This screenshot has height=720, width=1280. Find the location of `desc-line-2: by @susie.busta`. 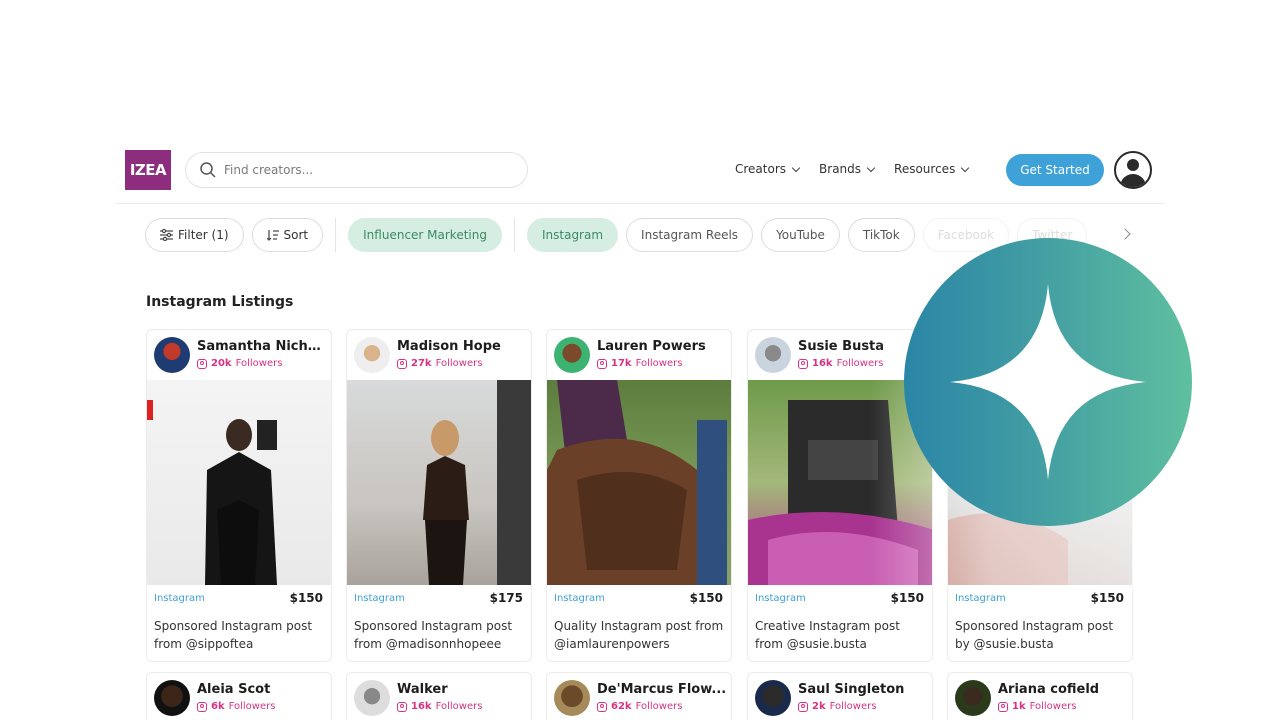

desc-line-2: by @susie.busta is located at coordinates (1004, 644).